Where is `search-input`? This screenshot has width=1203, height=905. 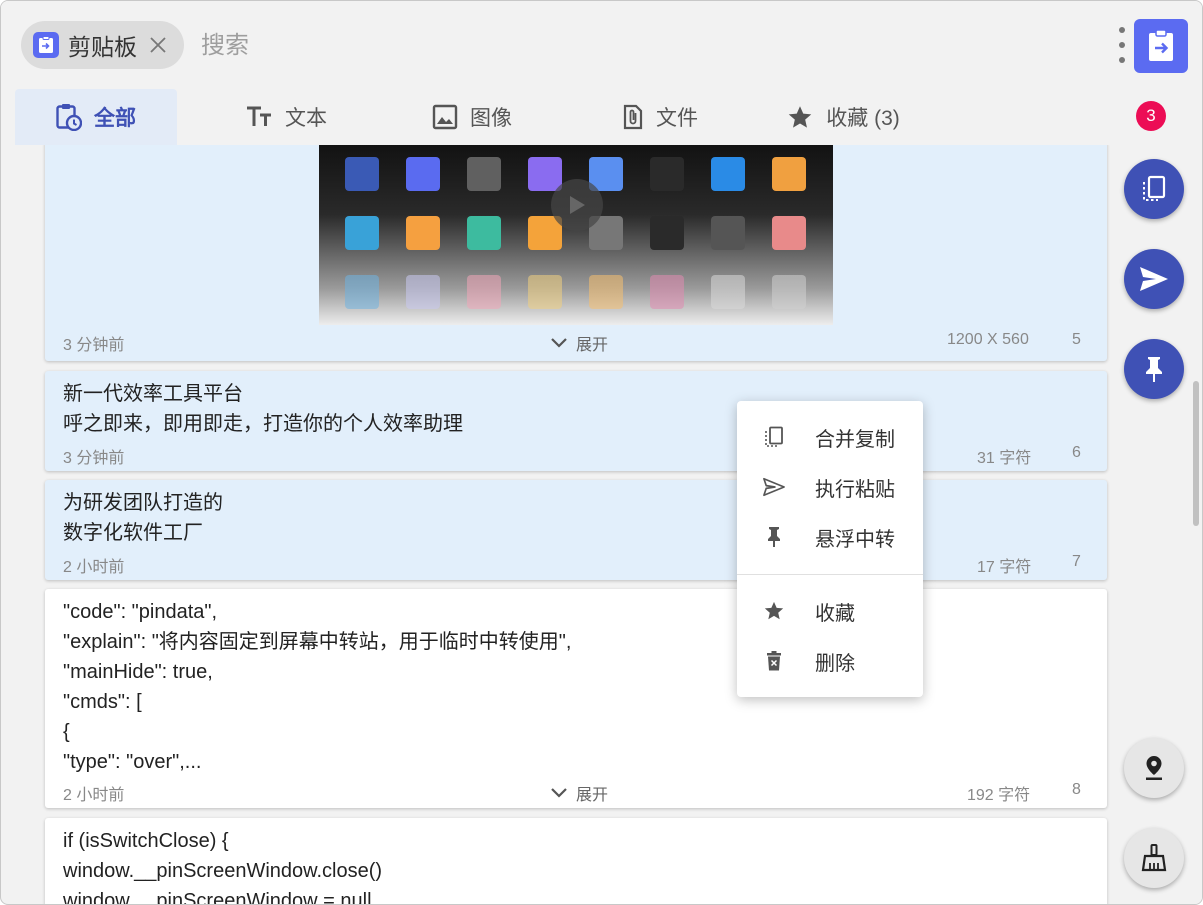
search-input is located at coordinates (641, 46).